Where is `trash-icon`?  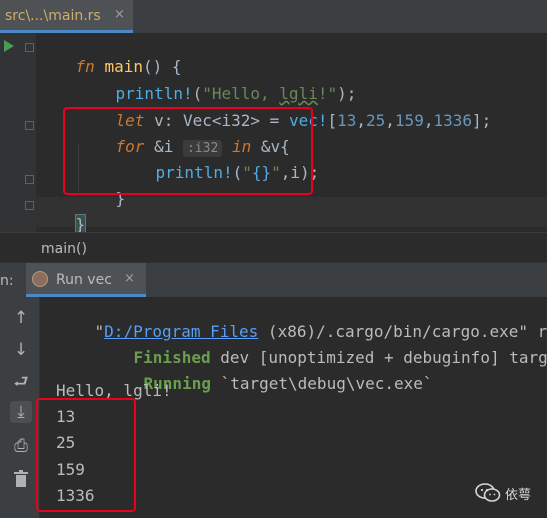 trash-icon is located at coordinates (21, 478).